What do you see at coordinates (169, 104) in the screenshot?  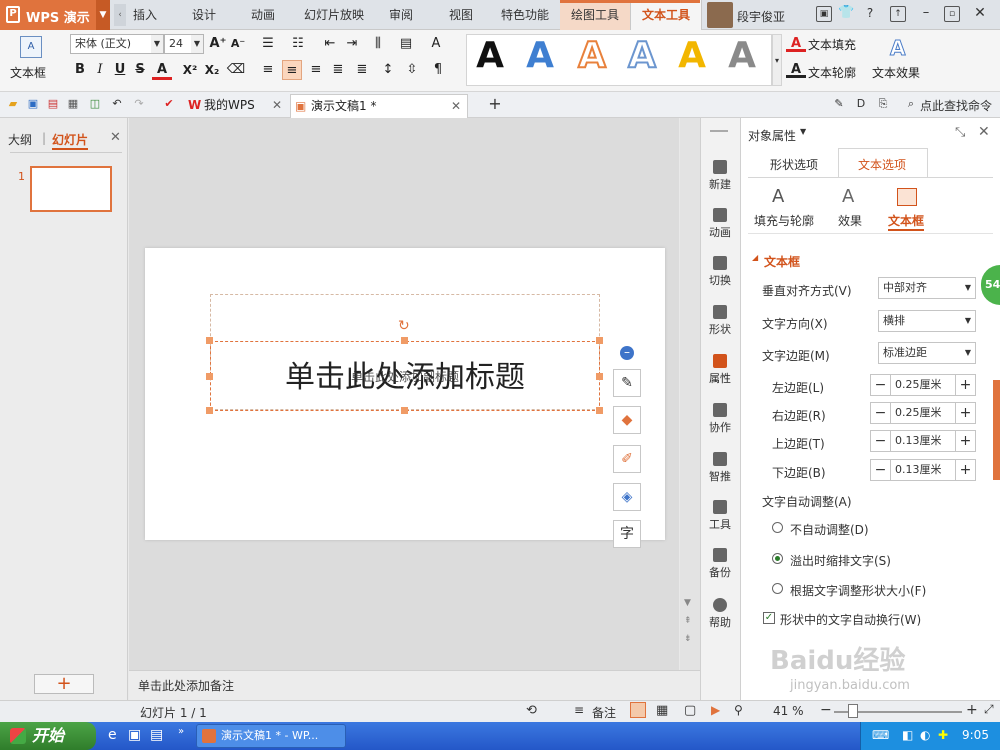 I see `pin-icon: ✔` at bounding box center [169, 104].